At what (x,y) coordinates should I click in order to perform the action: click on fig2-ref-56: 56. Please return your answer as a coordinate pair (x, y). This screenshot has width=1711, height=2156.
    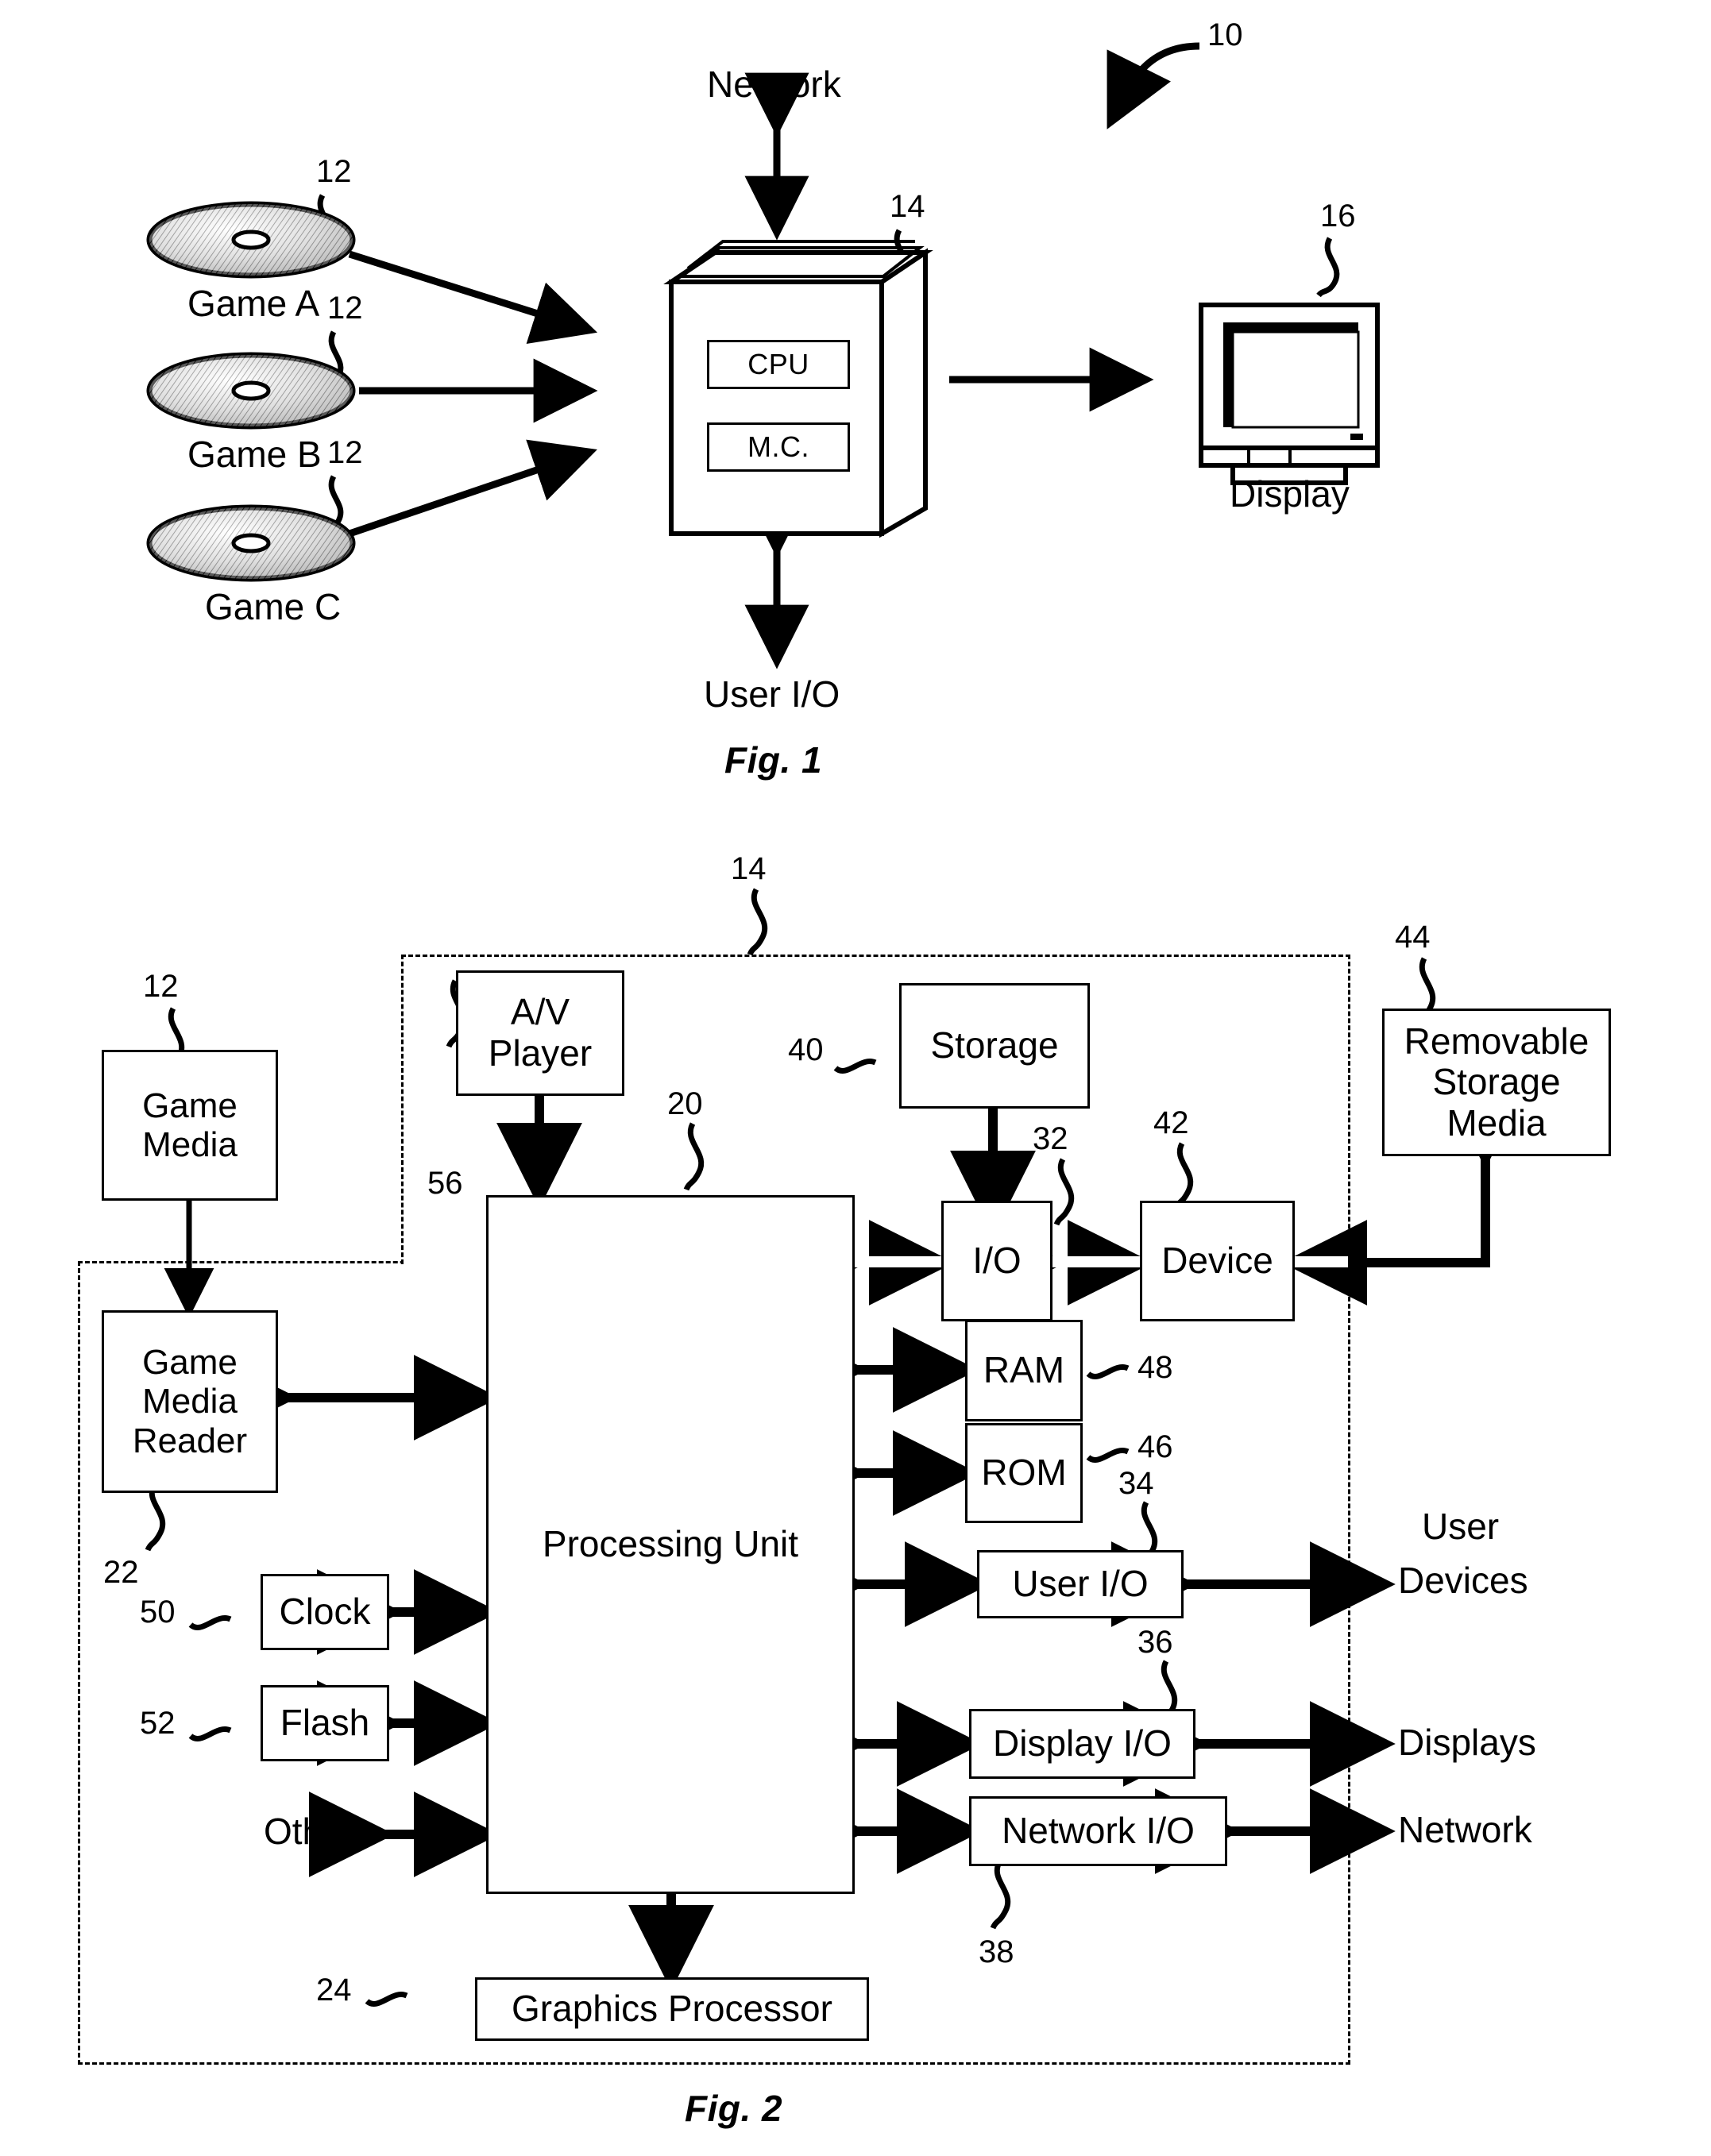
    Looking at the image, I should click on (445, 1183).